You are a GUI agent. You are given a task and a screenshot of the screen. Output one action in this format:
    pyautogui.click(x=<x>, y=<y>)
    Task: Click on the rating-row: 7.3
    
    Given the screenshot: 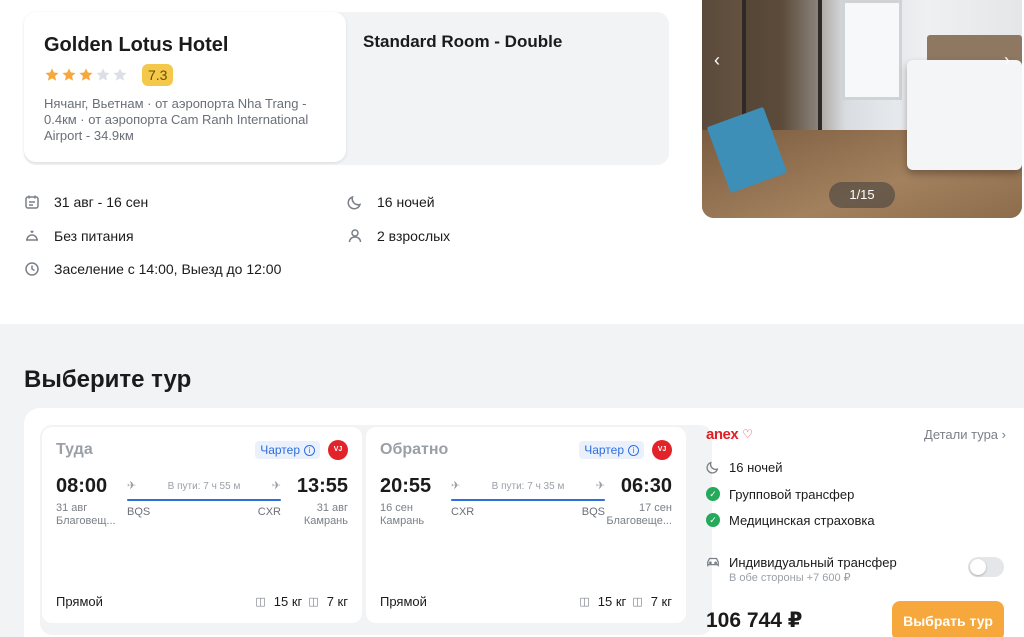 What is the action you would take?
    pyautogui.click(x=185, y=75)
    